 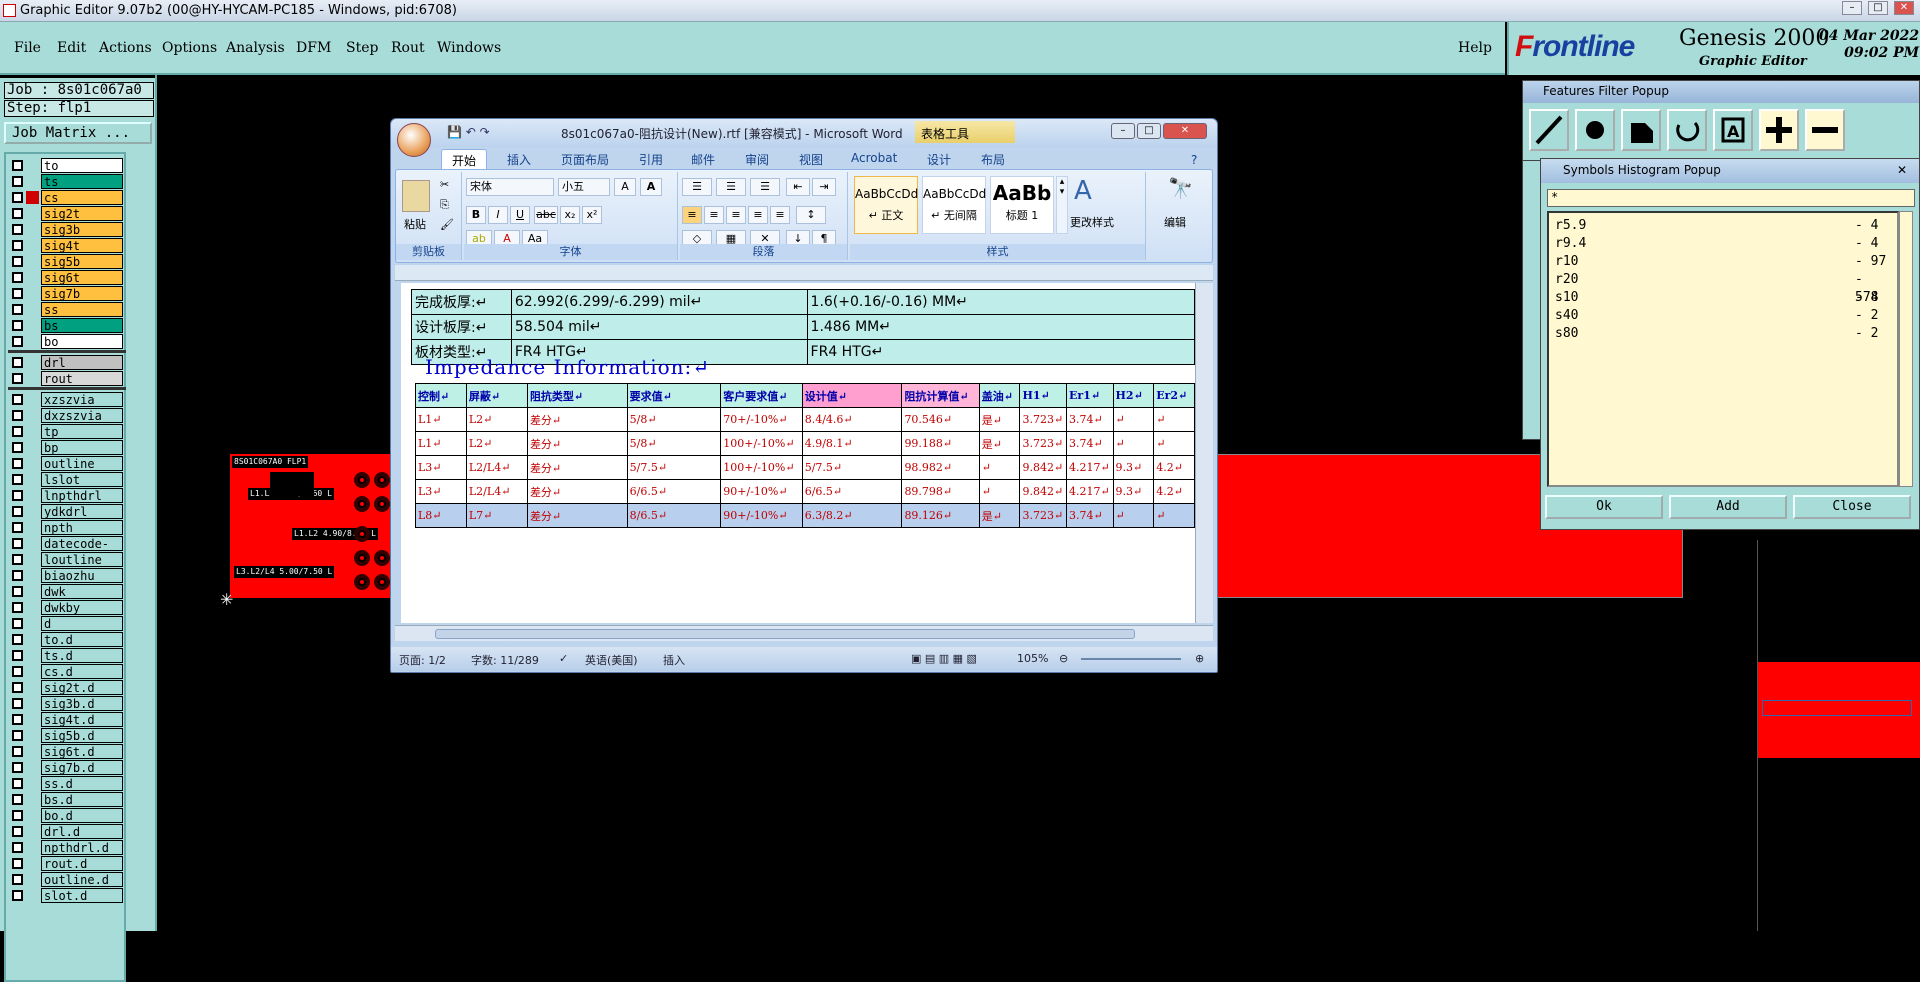 I want to click on menu-rout: Rout, so click(x=408, y=48).